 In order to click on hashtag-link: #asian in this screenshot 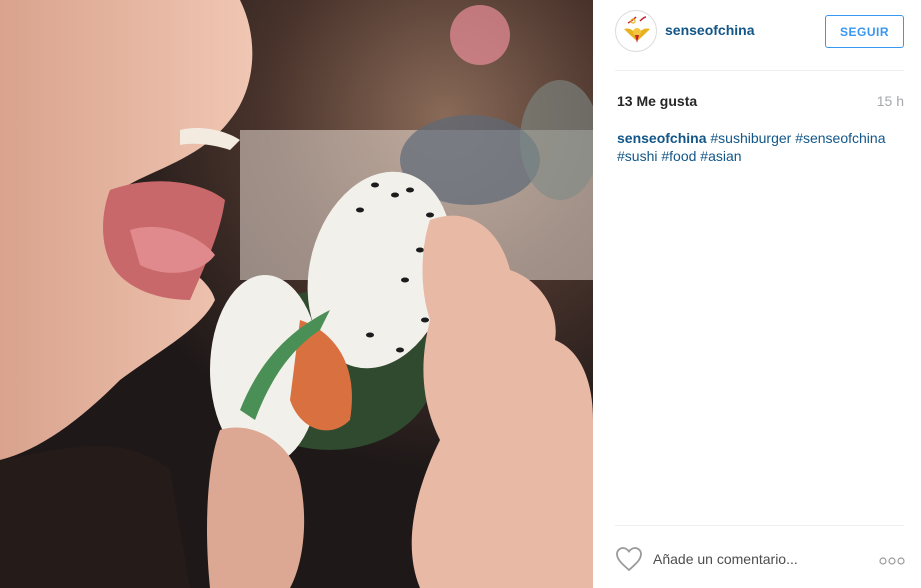, I will do `click(720, 156)`.